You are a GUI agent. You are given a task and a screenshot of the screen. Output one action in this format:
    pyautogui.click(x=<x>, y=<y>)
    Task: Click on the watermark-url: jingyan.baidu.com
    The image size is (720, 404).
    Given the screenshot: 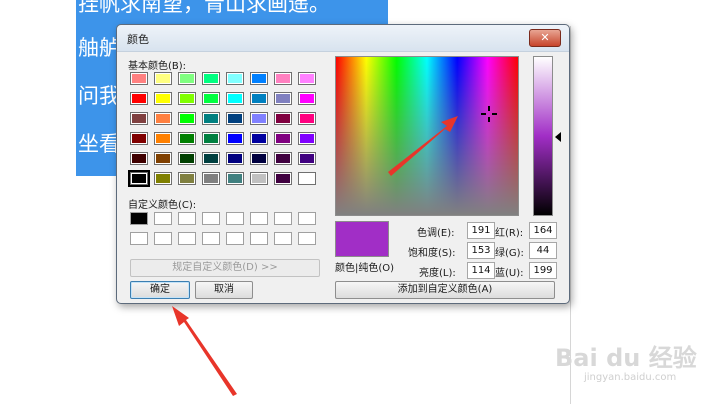 What is the action you would take?
    pyautogui.click(x=630, y=377)
    